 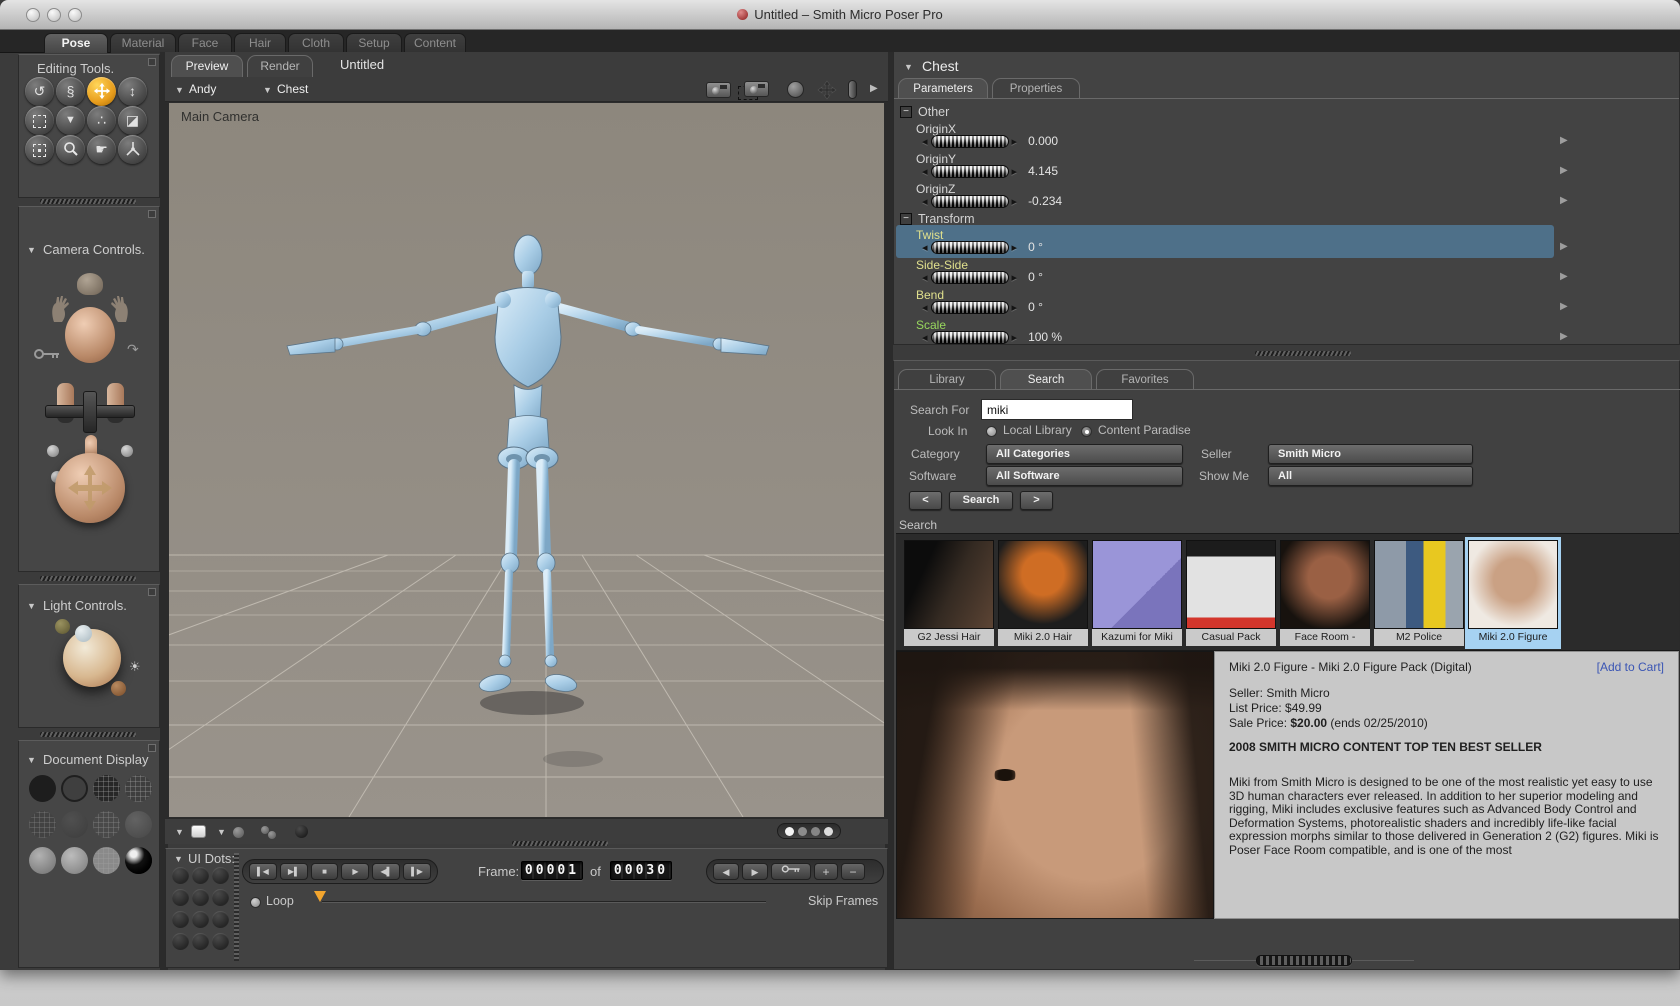 What do you see at coordinates (324, 871) in the screenshot?
I see `stop-button: ■` at bounding box center [324, 871].